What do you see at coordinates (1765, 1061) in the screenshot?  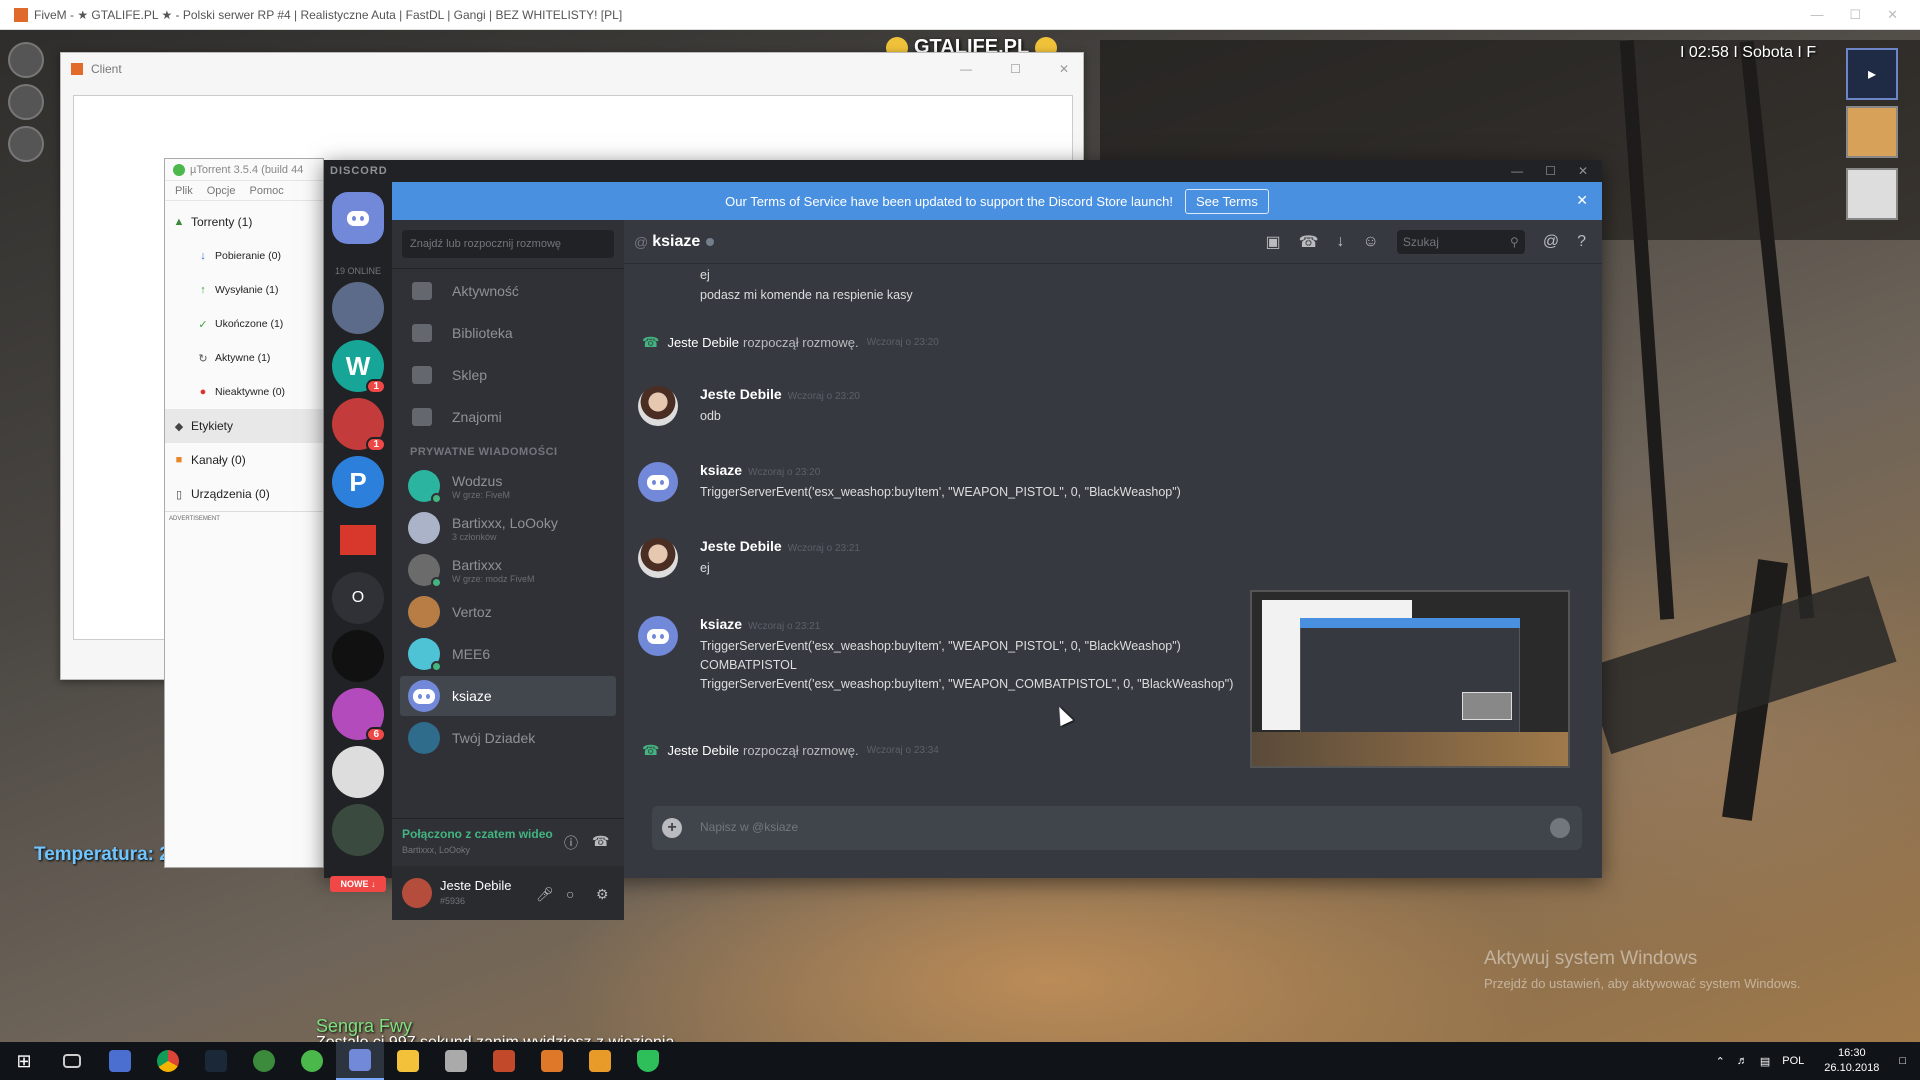 I see `network-icon: ▤` at bounding box center [1765, 1061].